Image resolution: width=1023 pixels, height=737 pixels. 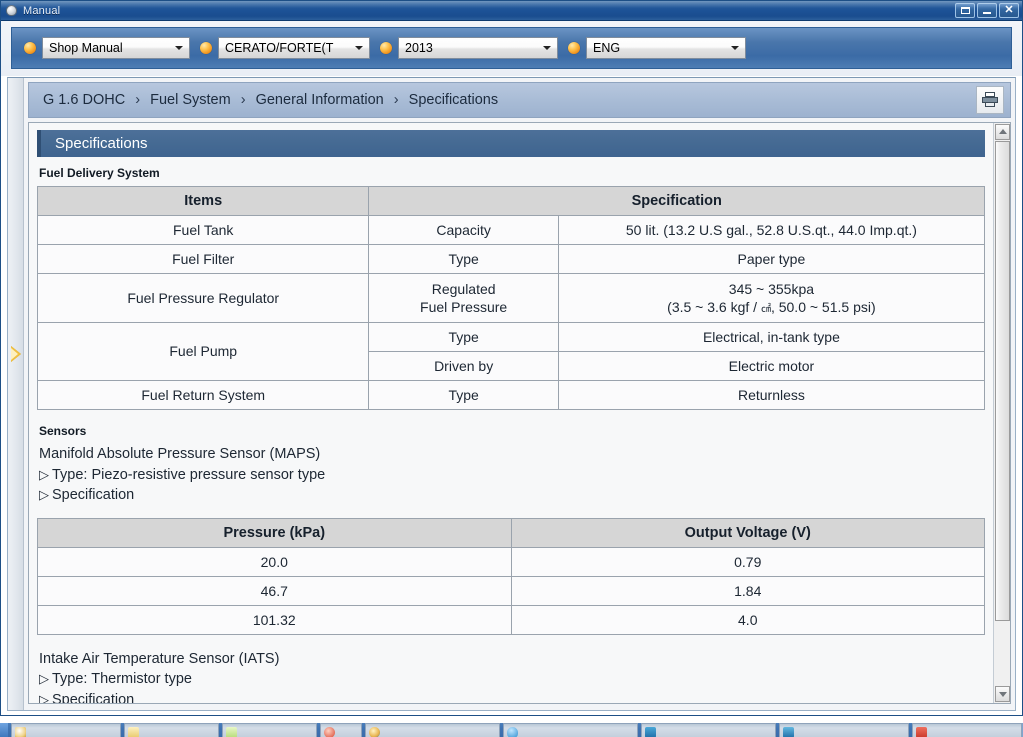 What do you see at coordinates (203, 200) in the screenshot?
I see `header-items: Items` at bounding box center [203, 200].